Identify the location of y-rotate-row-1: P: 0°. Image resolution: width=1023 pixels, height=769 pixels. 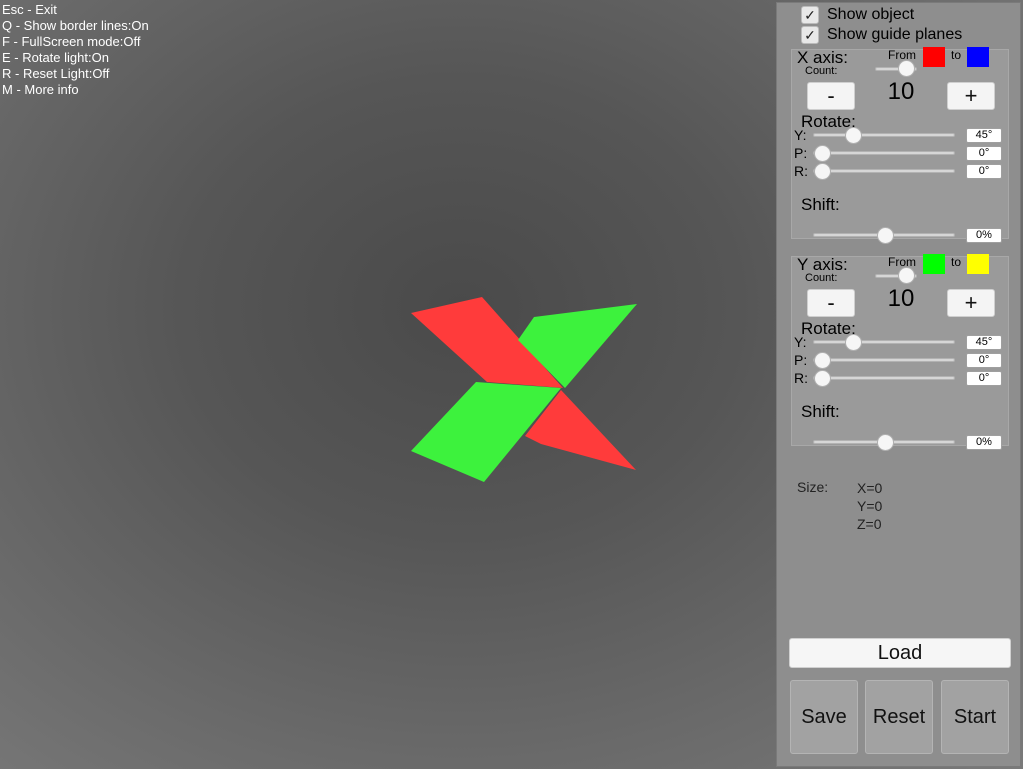
(901, 360).